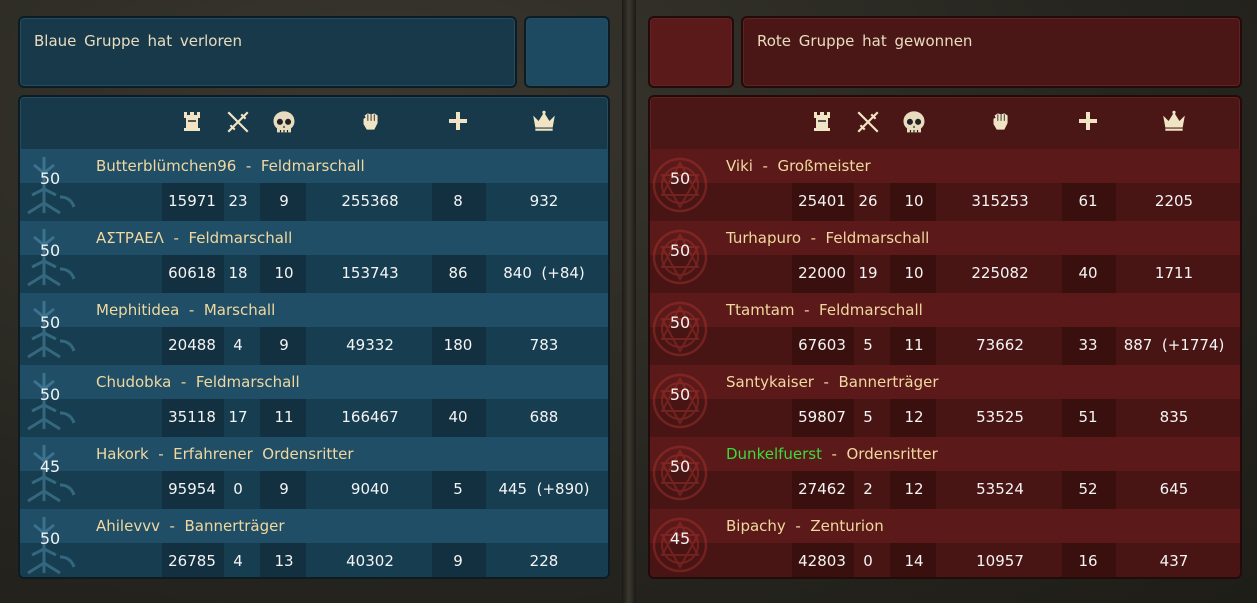 The height and width of the screenshot is (603, 1257). Describe the element at coordinates (914, 417) in the screenshot. I see `stat-deaths: 12` at that location.